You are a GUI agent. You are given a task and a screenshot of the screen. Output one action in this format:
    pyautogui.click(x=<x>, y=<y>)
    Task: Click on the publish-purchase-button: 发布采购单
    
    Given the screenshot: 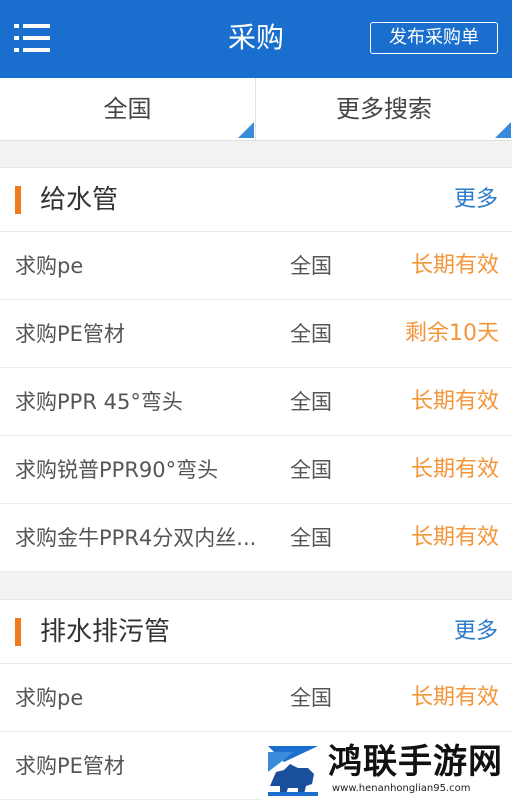 What is the action you would take?
    pyautogui.click(x=434, y=38)
    